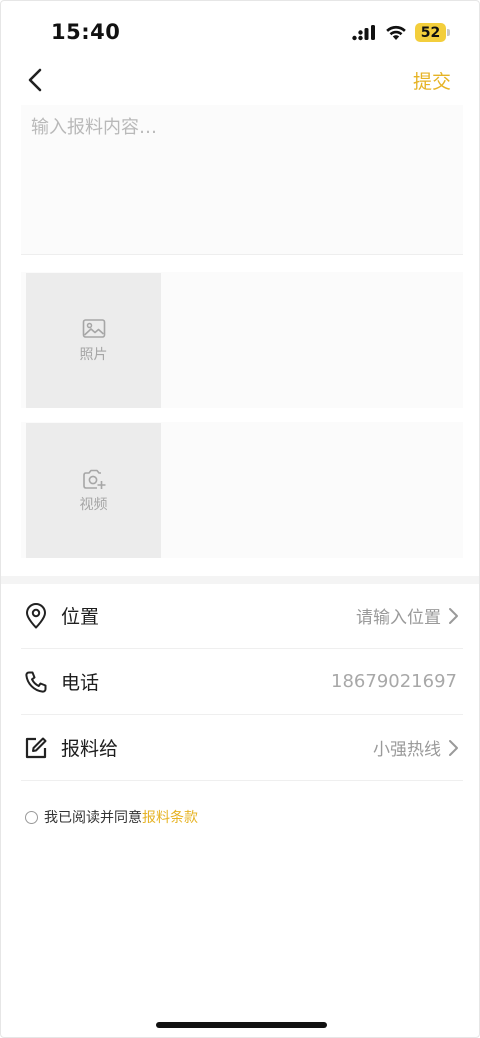 The height and width of the screenshot is (1038, 480). I want to click on agreement-text: 我已阅读并同意, so click(93, 818).